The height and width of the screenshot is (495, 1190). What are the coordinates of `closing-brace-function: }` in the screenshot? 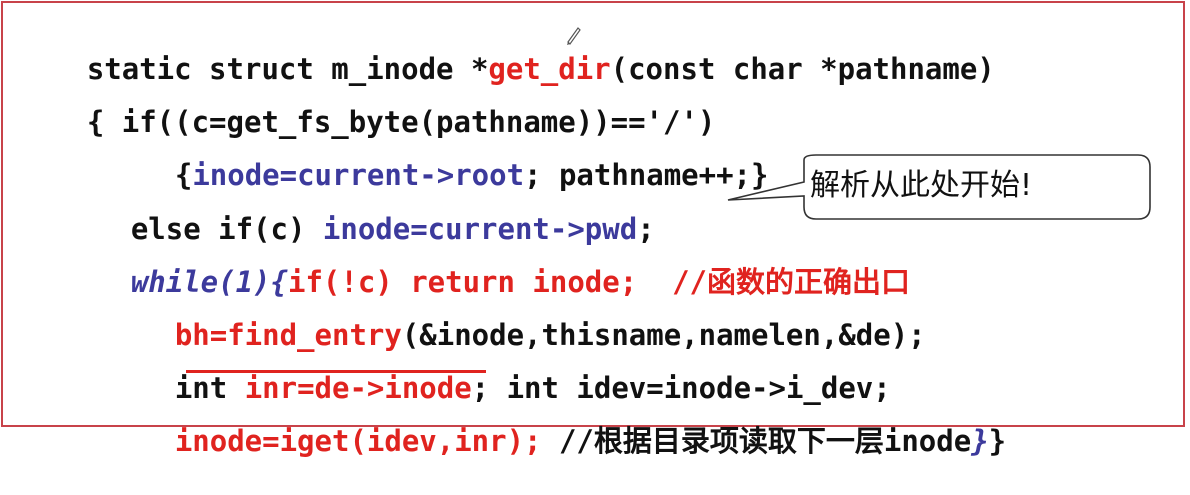 It's located at (997, 441).